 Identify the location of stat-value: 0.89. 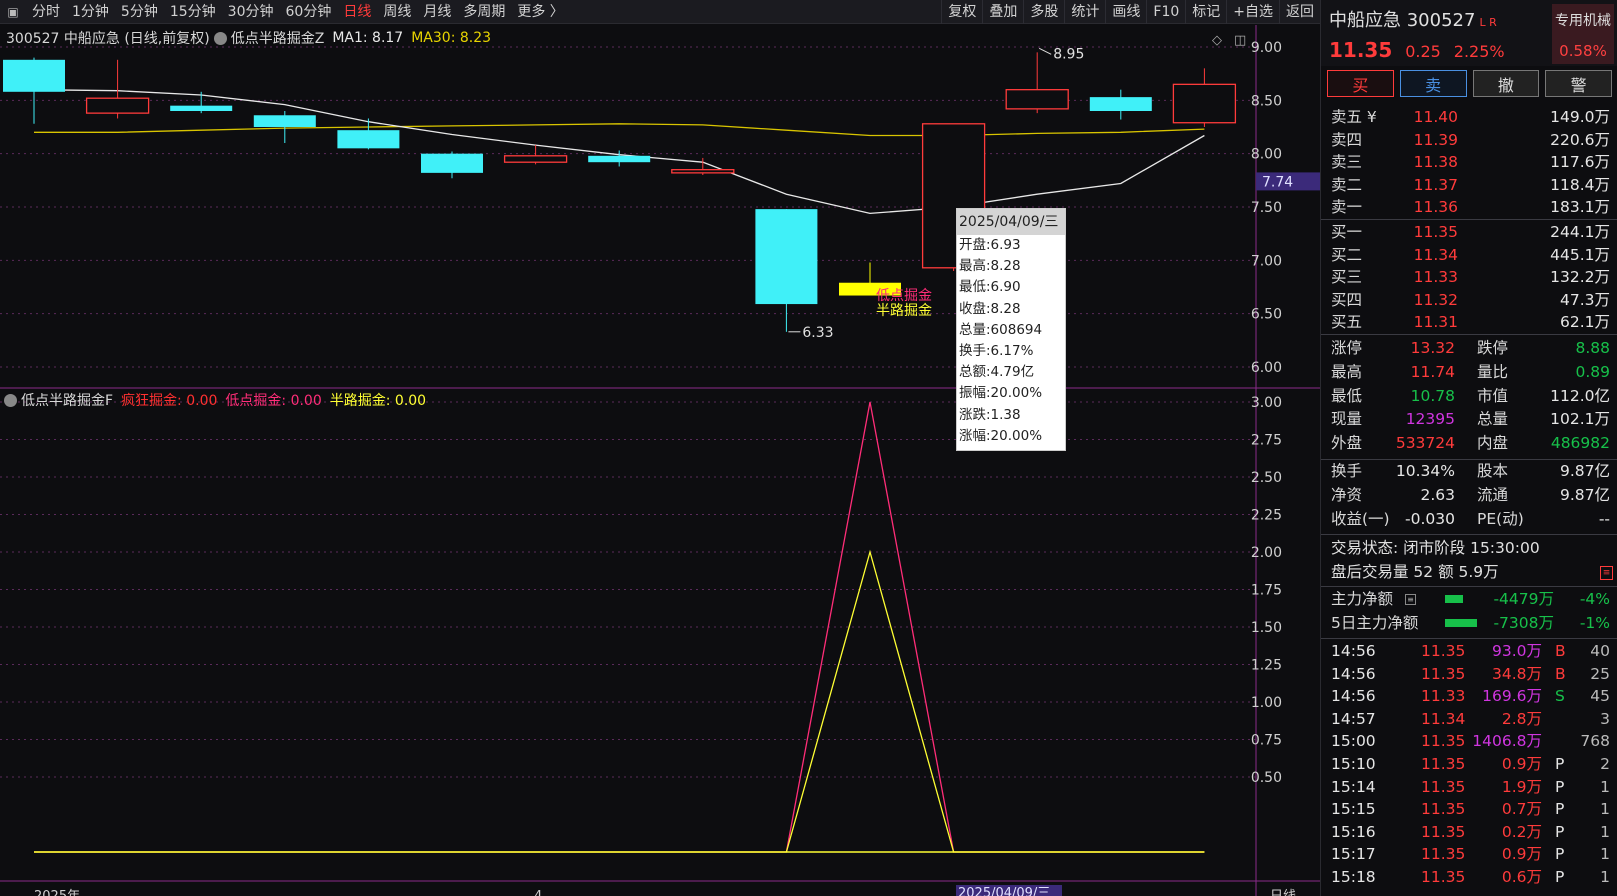
(1592, 371).